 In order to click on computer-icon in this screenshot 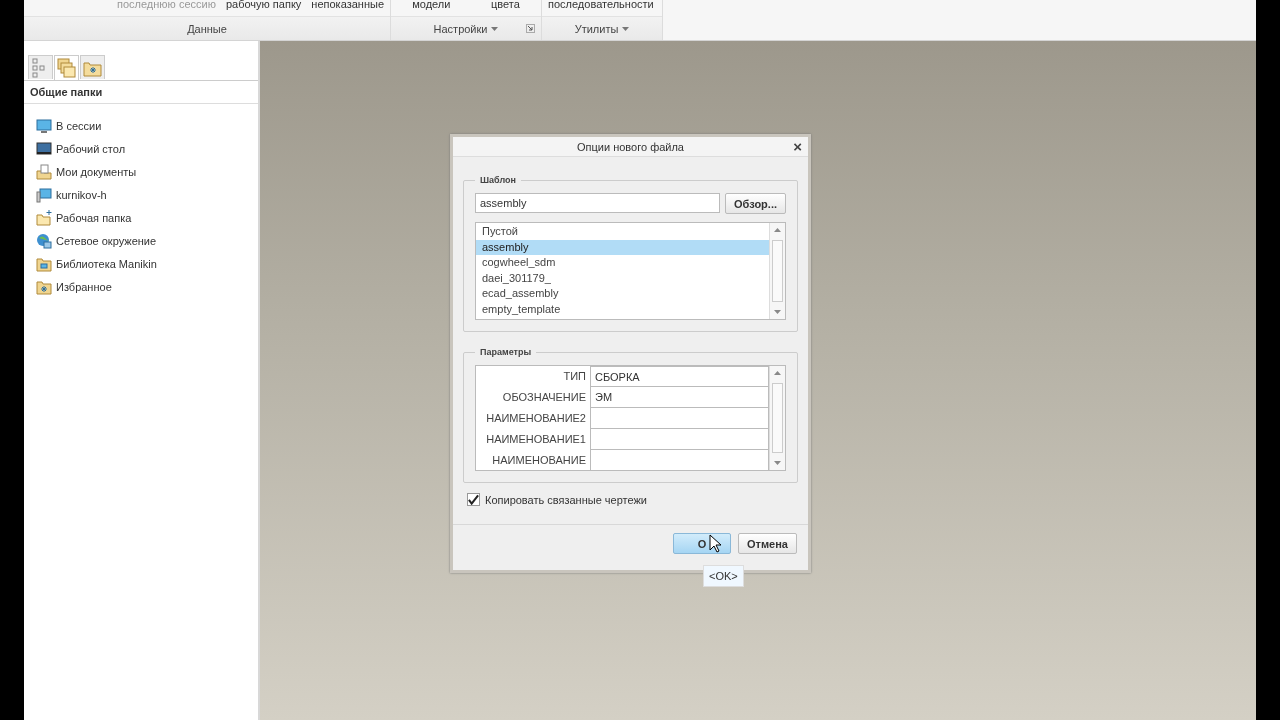, I will do `click(44, 194)`.